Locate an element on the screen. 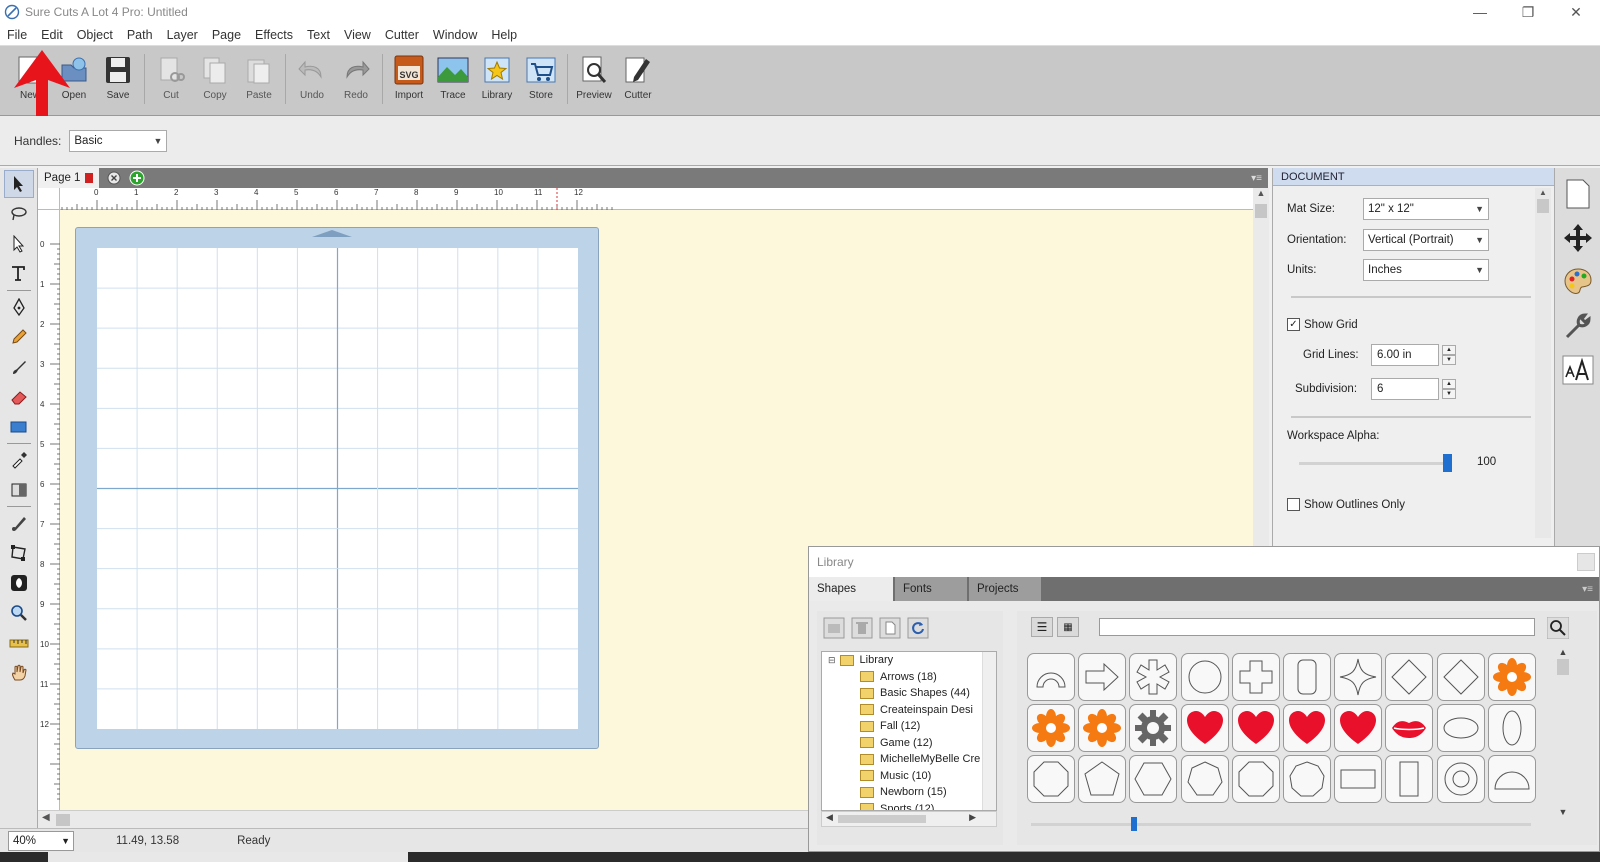 The height and width of the screenshot is (862, 1600). copy-button: Copy is located at coordinates (215, 81).